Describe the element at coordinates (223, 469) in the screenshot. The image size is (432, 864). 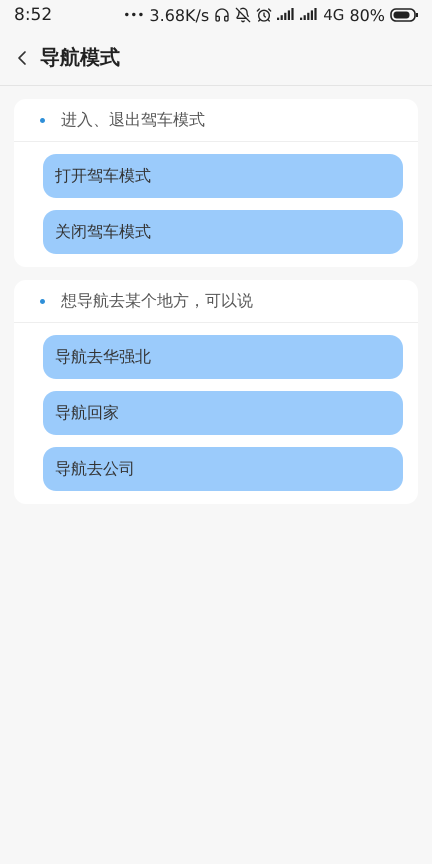
I see `command-button: 导航去公司` at that location.